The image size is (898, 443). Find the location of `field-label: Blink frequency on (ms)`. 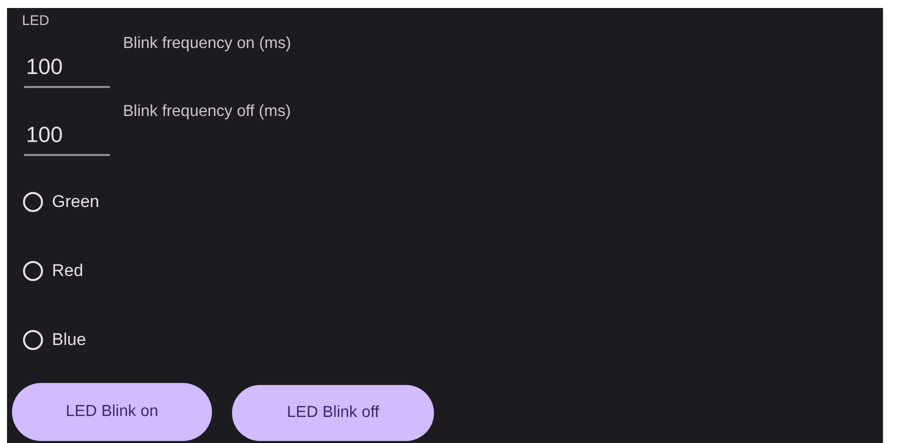

field-label: Blink frequency on (ms) is located at coordinates (207, 44).